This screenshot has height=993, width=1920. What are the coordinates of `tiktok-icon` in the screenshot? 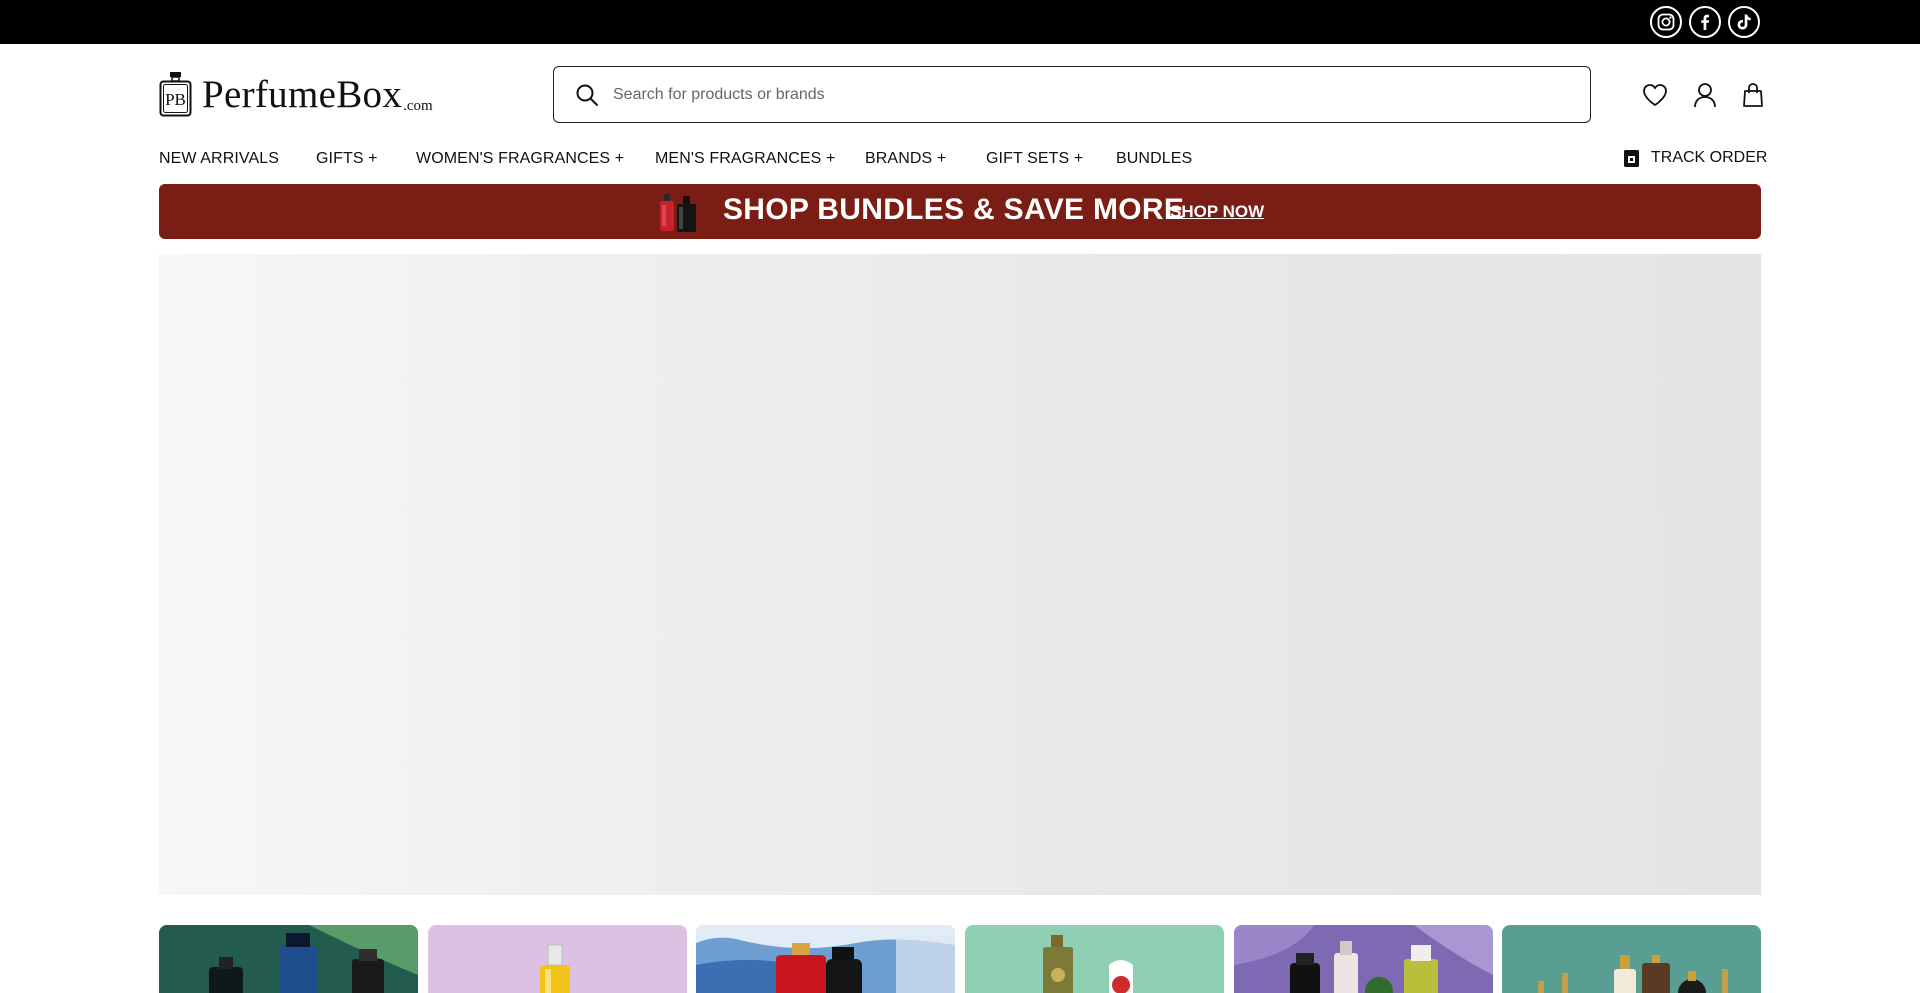 It's located at (1744, 22).